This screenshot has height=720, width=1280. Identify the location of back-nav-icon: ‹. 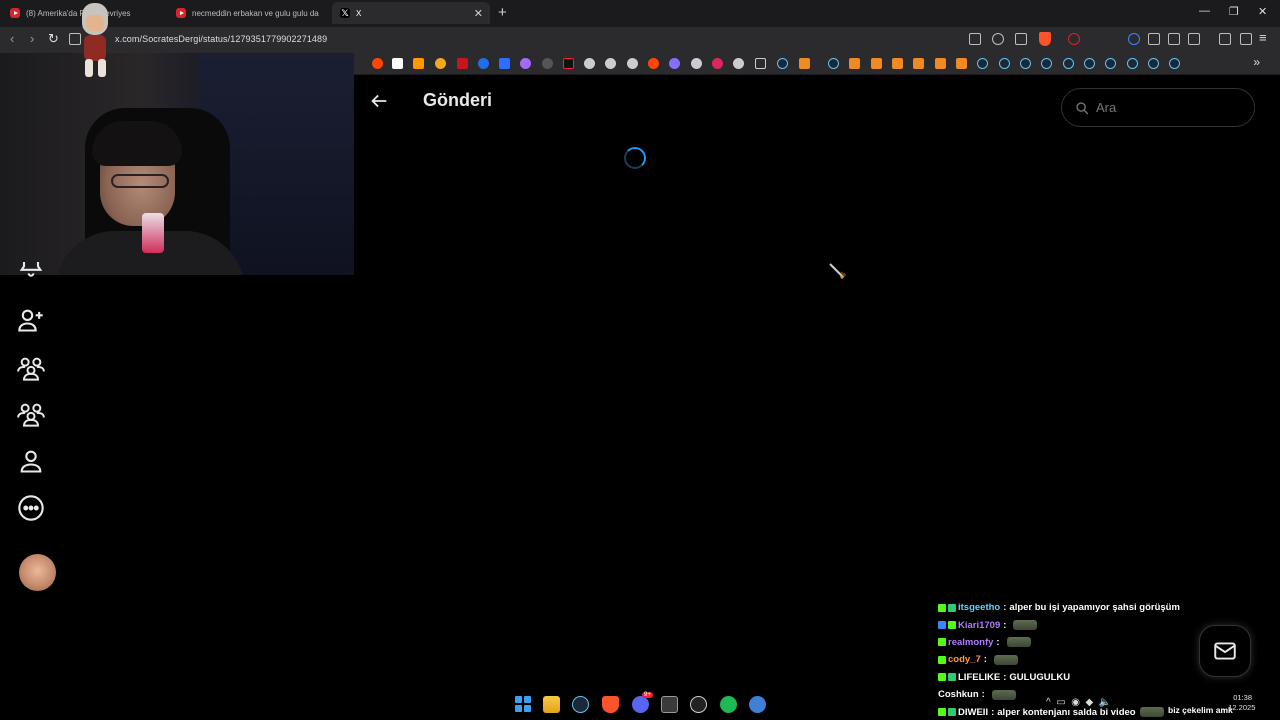
(12, 38).